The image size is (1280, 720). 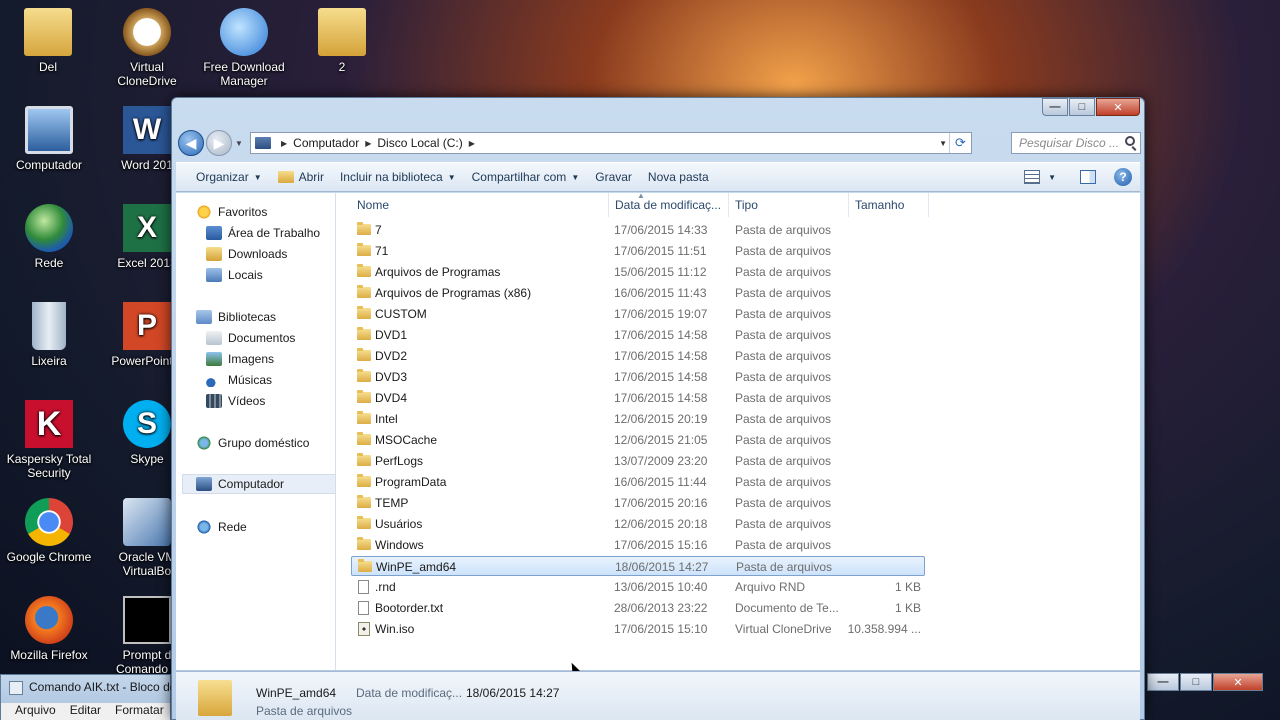 What do you see at coordinates (660, 272) in the screenshot?
I see `file-date: 15/06/2015 11:12` at bounding box center [660, 272].